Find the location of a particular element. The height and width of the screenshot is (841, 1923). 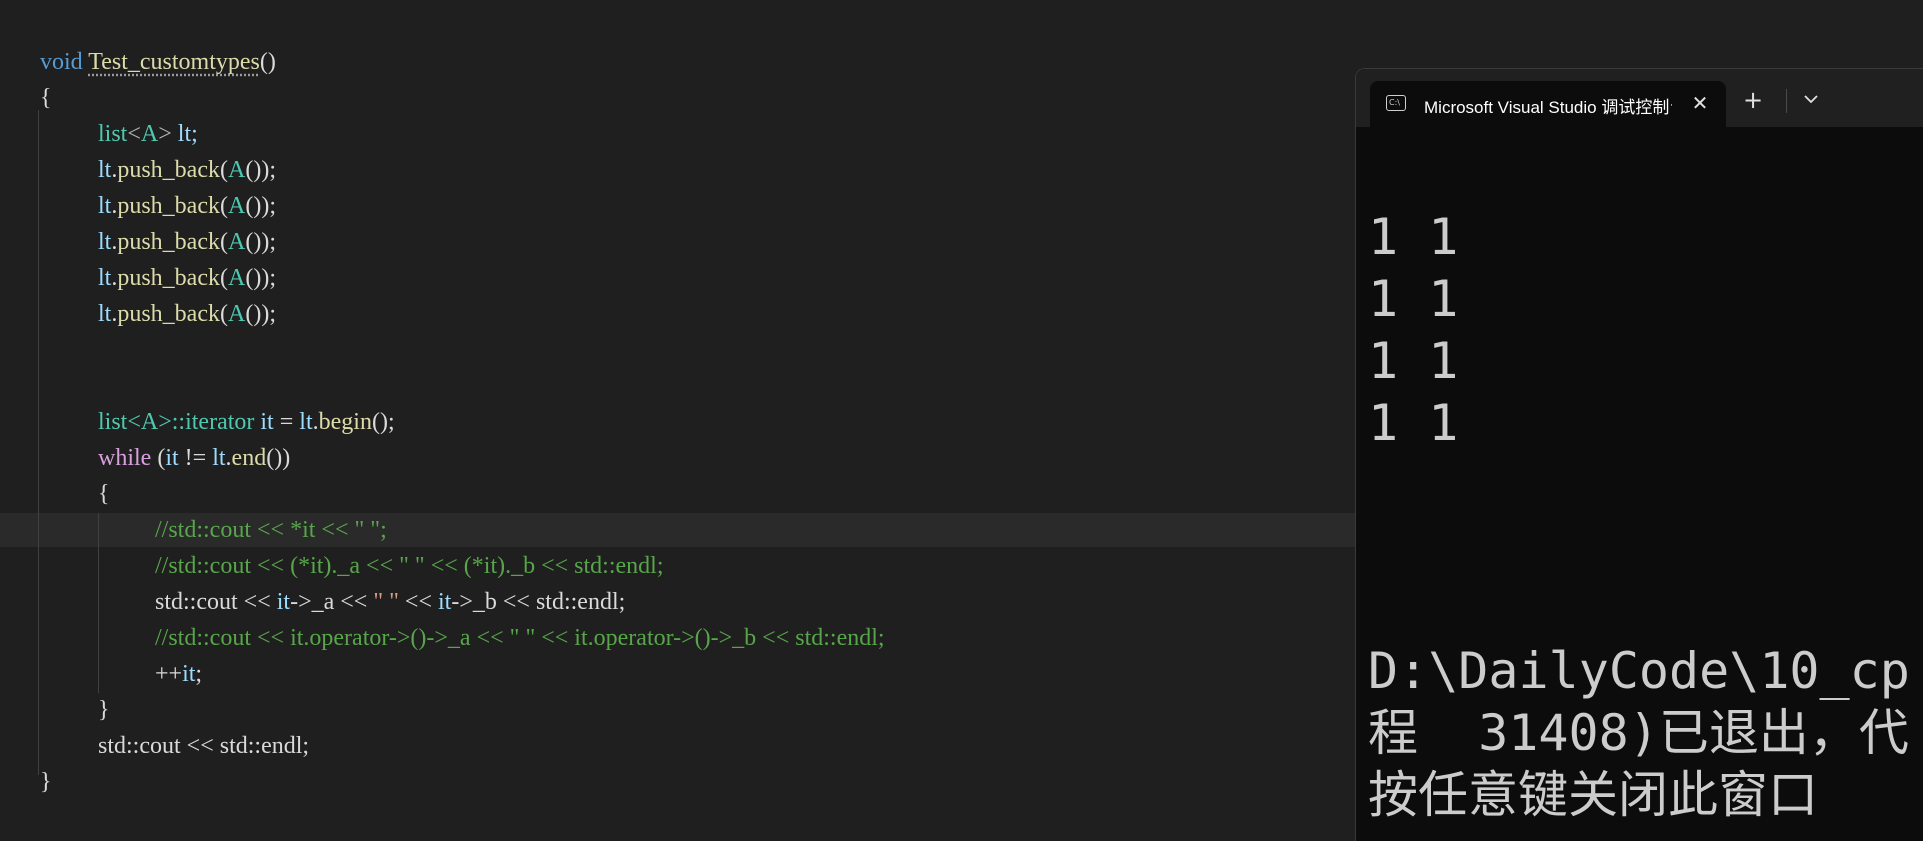

code-token: != is located at coordinates (195, 458).